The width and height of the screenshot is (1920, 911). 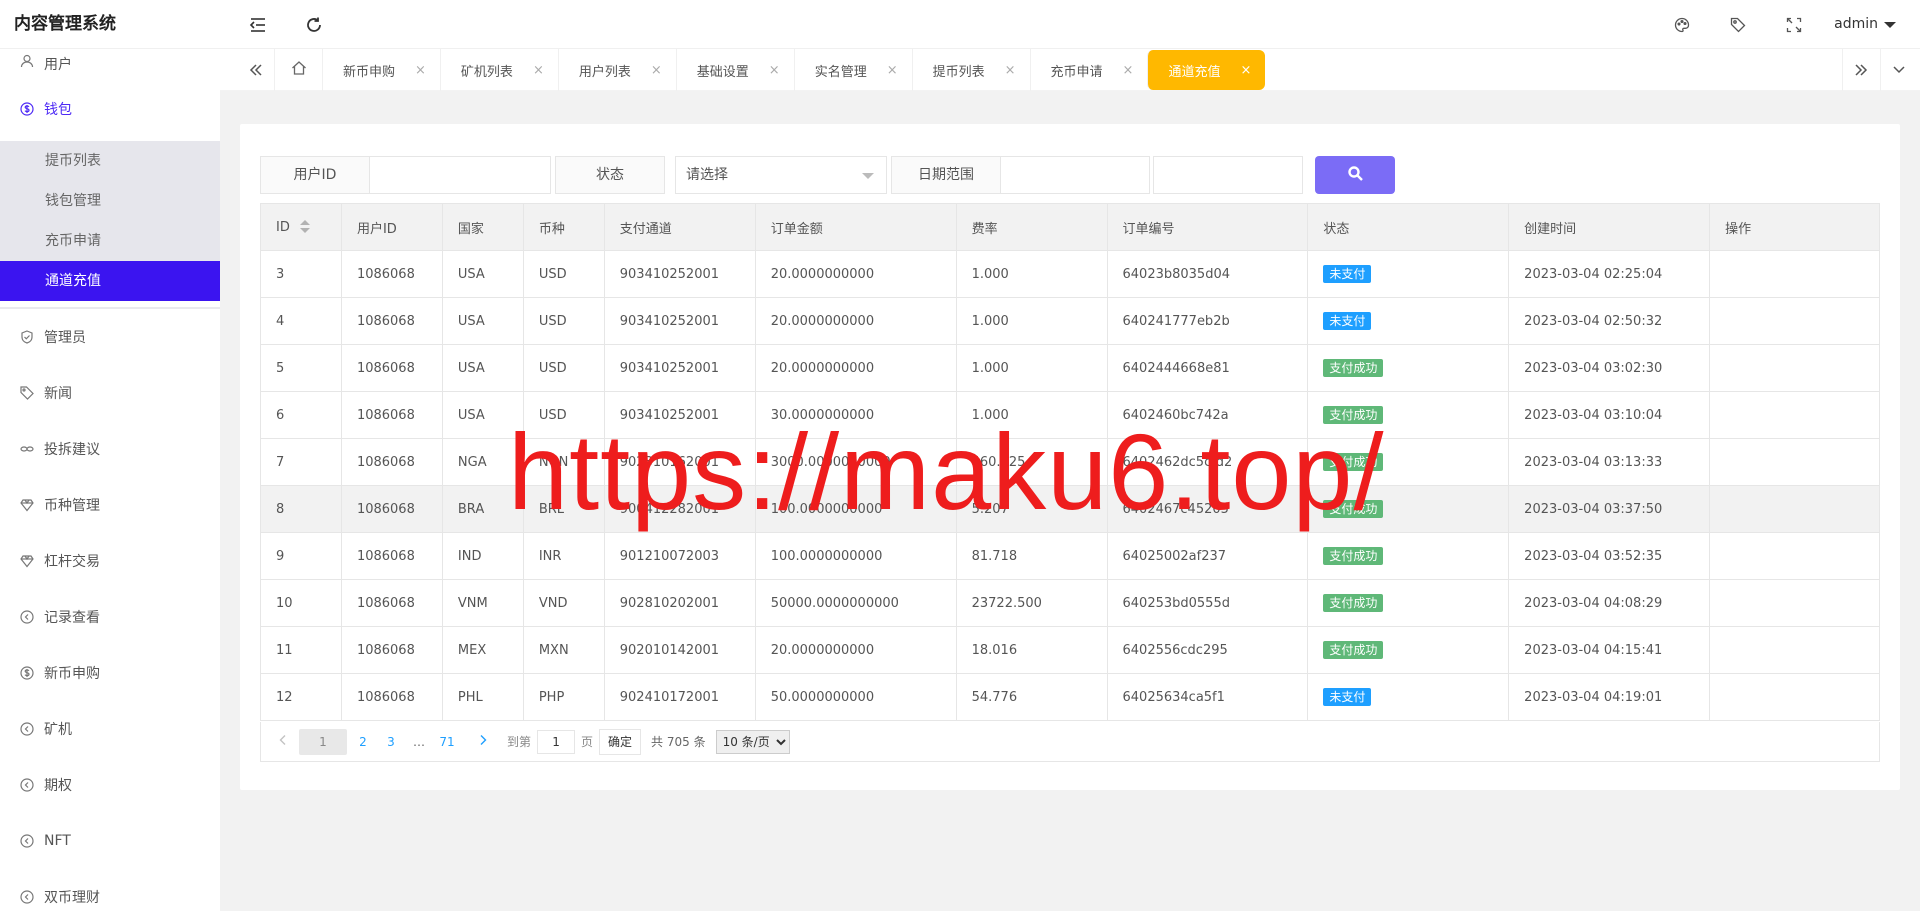 What do you see at coordinates (1860, 70) in the screenshot?
I see `tabs-scroll-right-icon` at bounding box center [1860, 70].